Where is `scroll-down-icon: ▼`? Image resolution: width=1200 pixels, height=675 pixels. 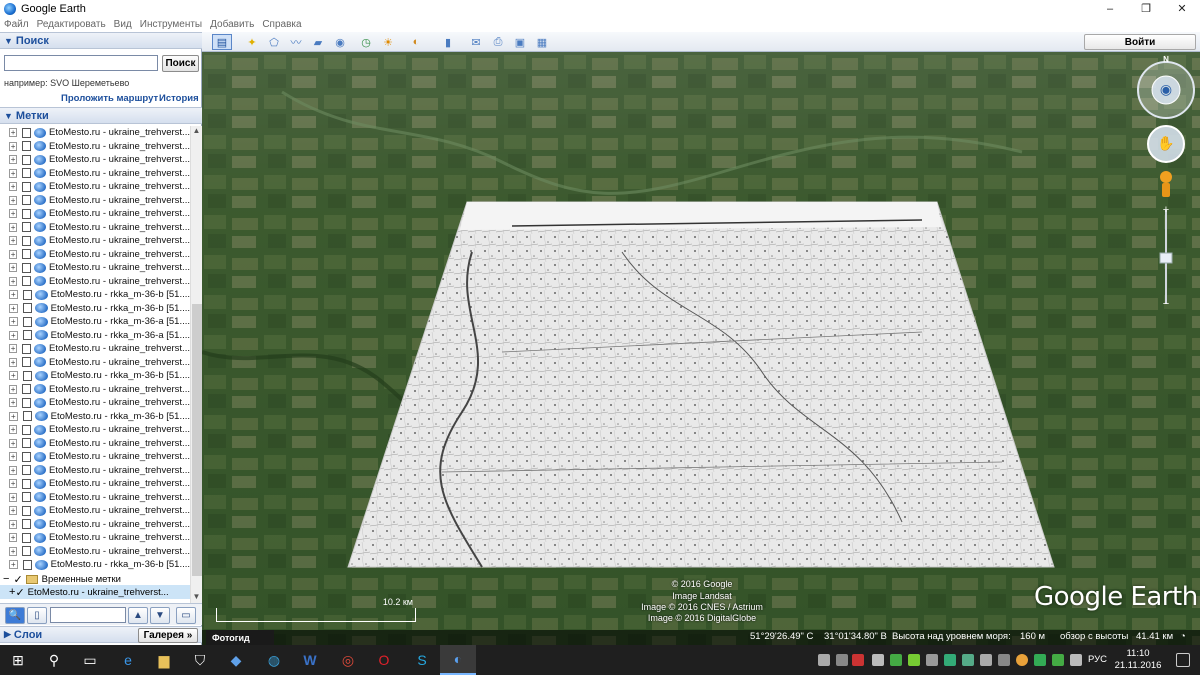 scroll-down-icon: ▼ is located at coordinates (196, 597).